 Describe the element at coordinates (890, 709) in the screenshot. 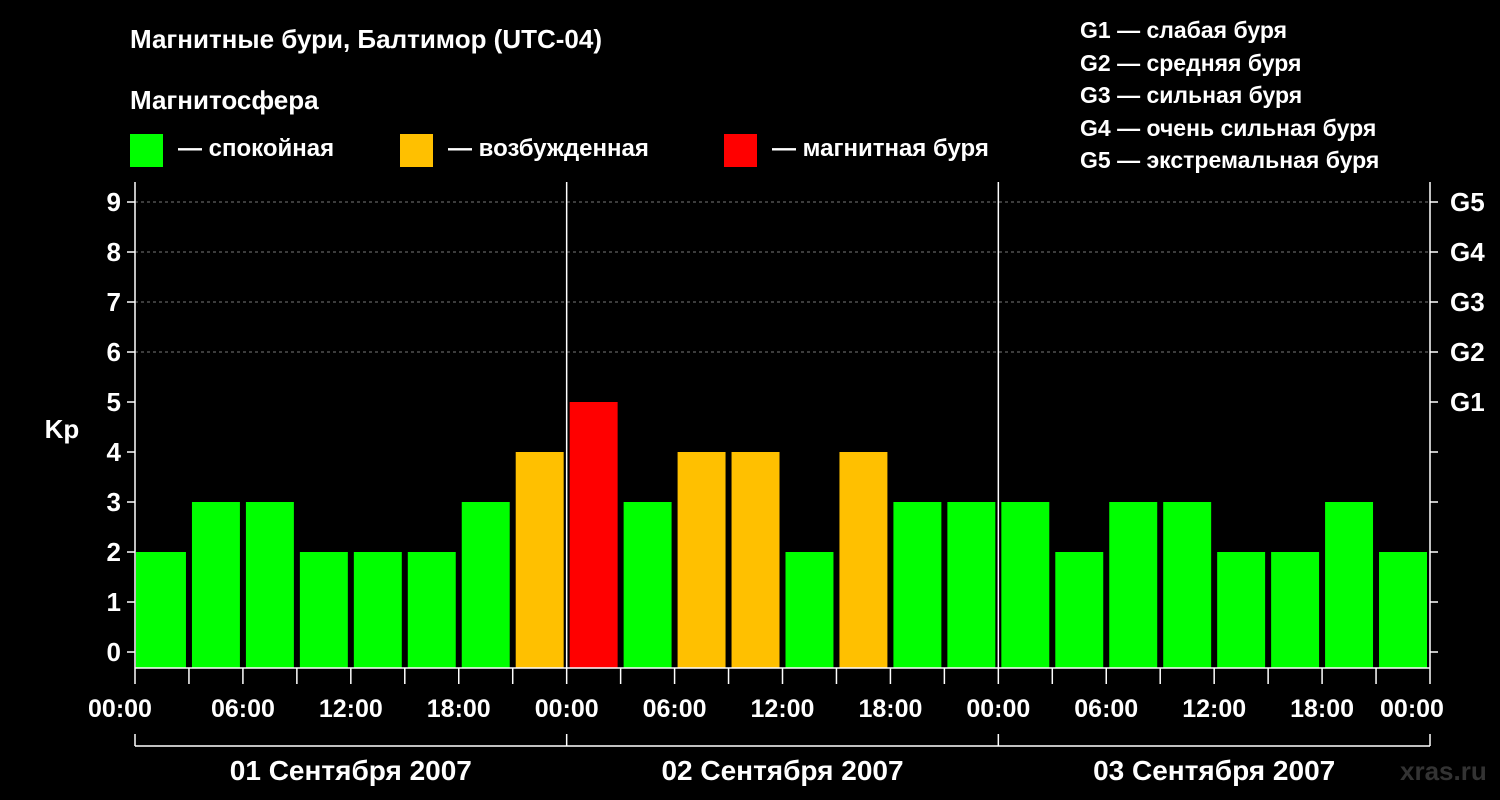

I see `x-tick-label-7: 18:00` at that location.